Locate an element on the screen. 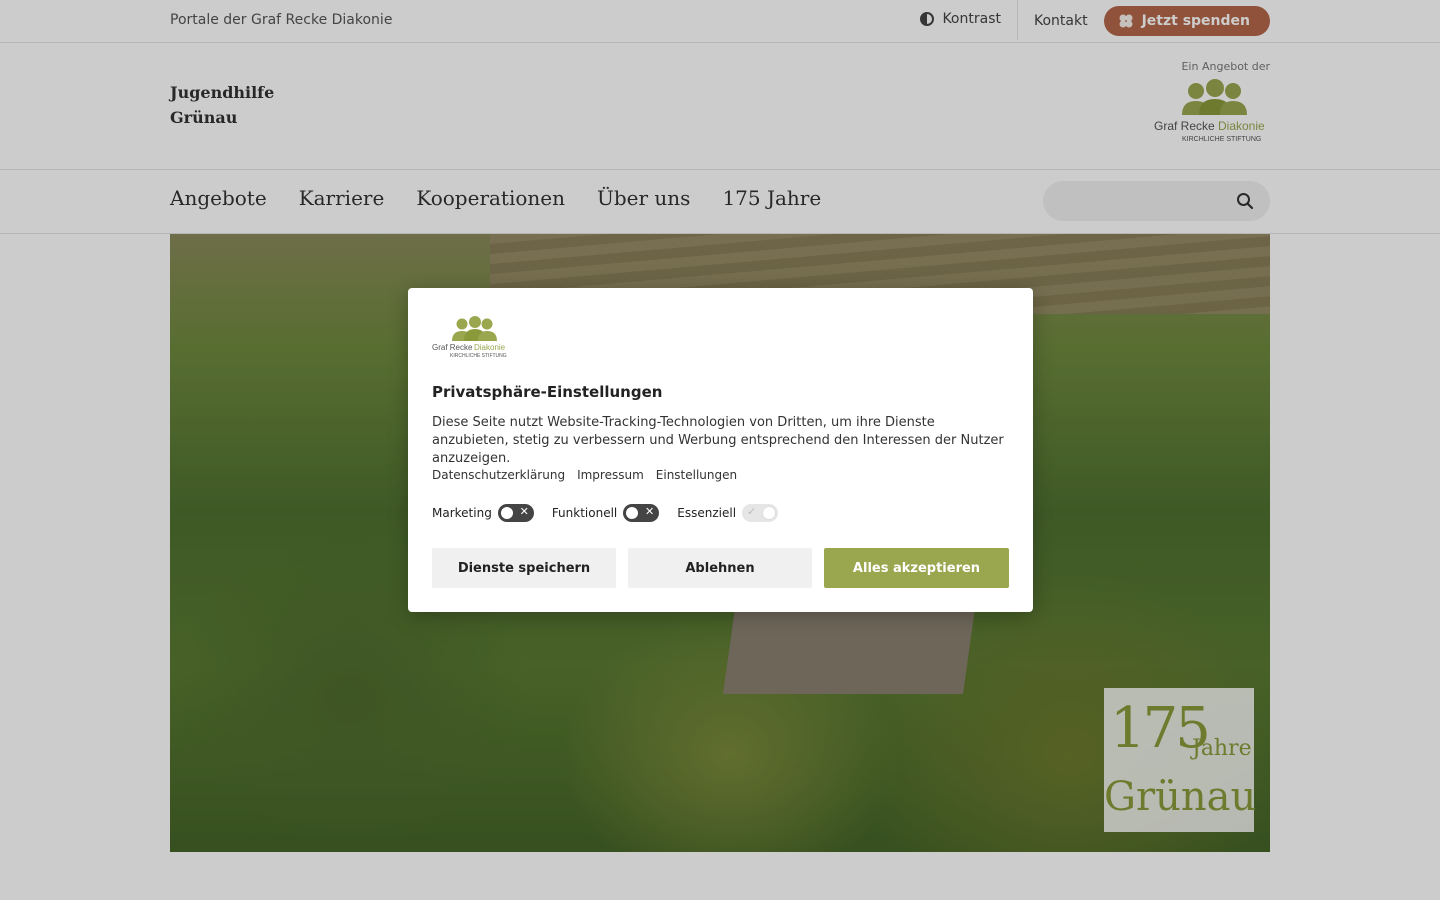 The width and height of the screenshot is (1440, 900). modal-logo-name-2: Diakonie is located at coordinates (490, 347).